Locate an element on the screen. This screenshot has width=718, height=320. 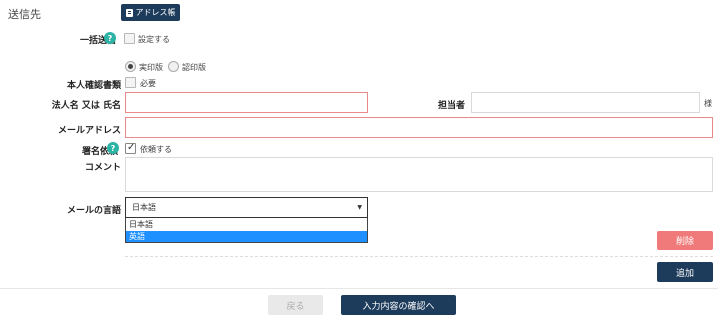
recipient-name-label: 法人名 又は 氏名 is located at coordinates (86, 106).